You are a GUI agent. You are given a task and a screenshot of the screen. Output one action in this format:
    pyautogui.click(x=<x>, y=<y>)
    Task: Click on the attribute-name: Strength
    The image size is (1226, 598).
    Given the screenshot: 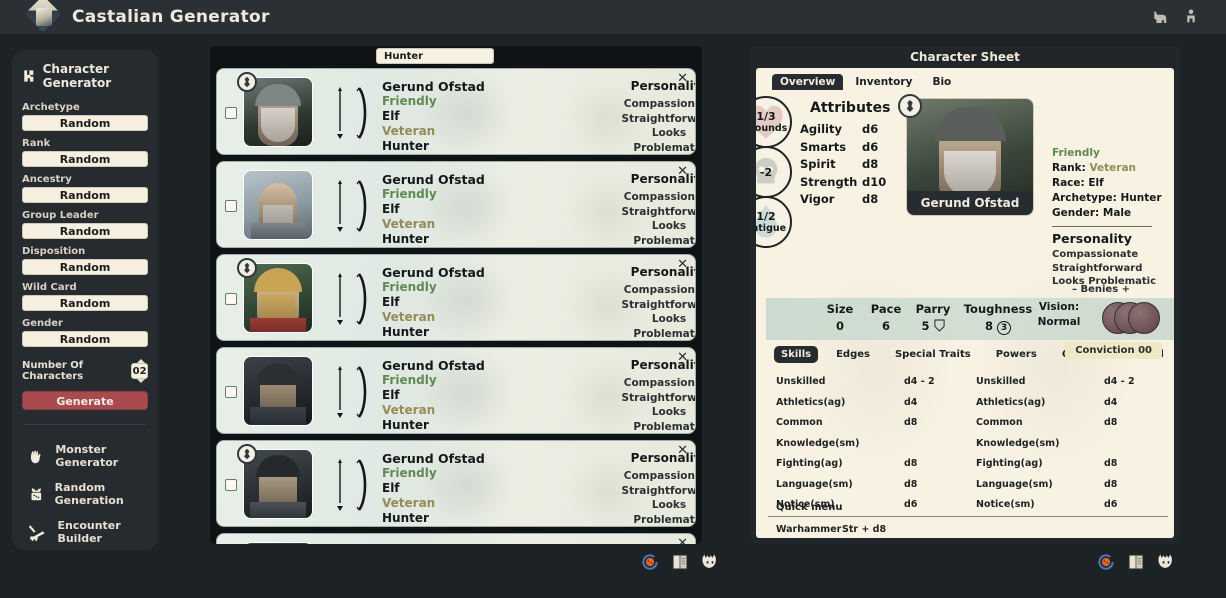 What is the action you would take?
    pyautogui.click(x=829, y=181)
    